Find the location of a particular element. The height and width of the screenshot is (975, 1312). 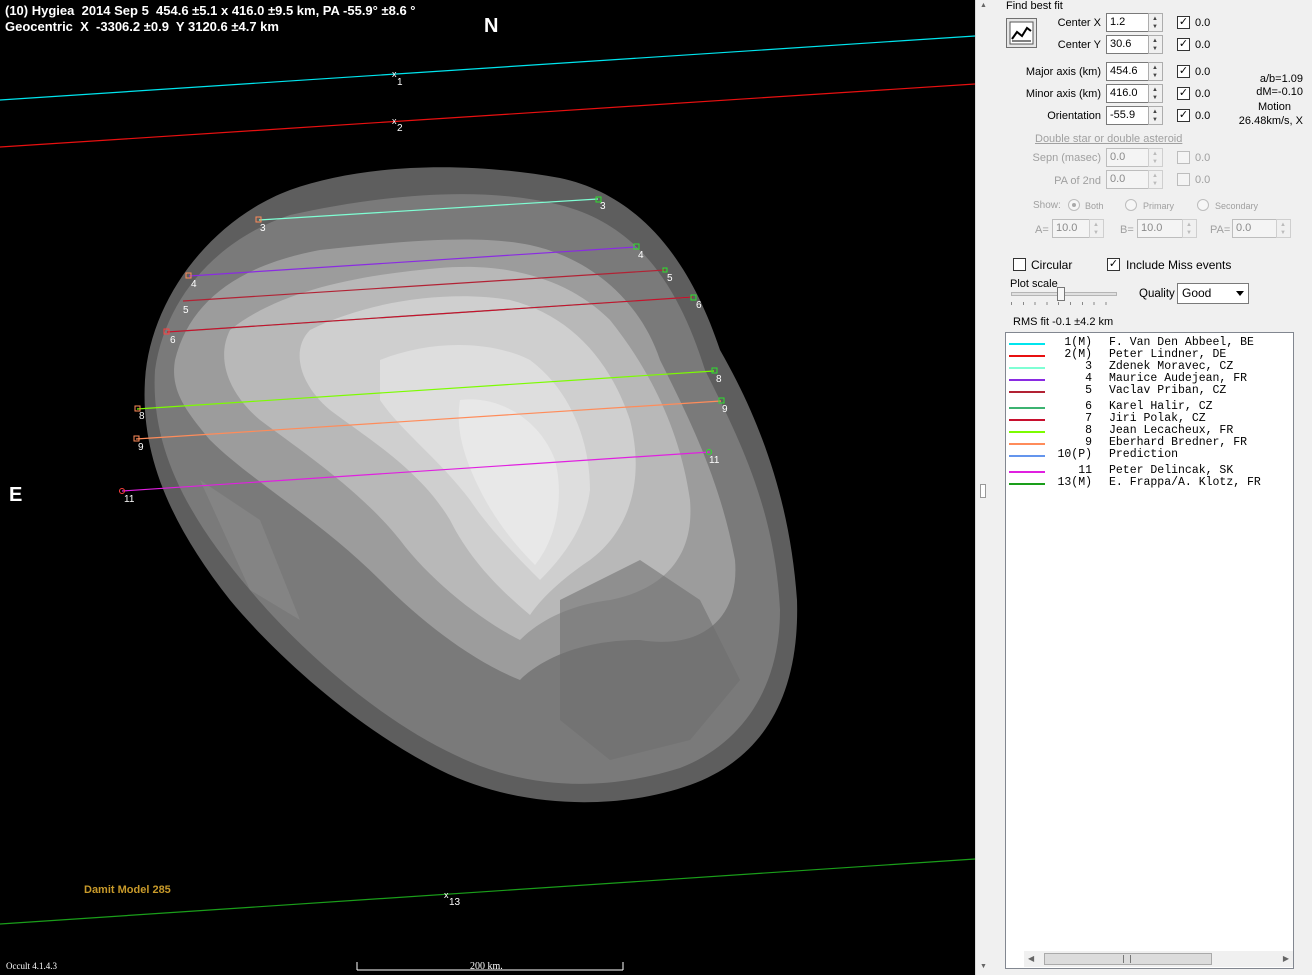

chord-label: 11 is located at coordinates (129, 499).